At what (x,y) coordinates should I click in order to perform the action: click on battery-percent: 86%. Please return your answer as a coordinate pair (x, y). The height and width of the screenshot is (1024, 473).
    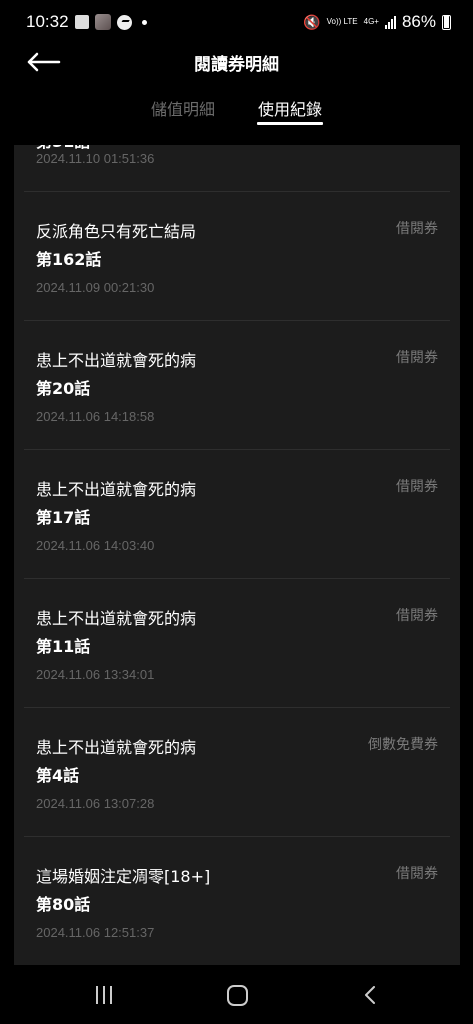
    Looking at the image, I should click on (418, 21).